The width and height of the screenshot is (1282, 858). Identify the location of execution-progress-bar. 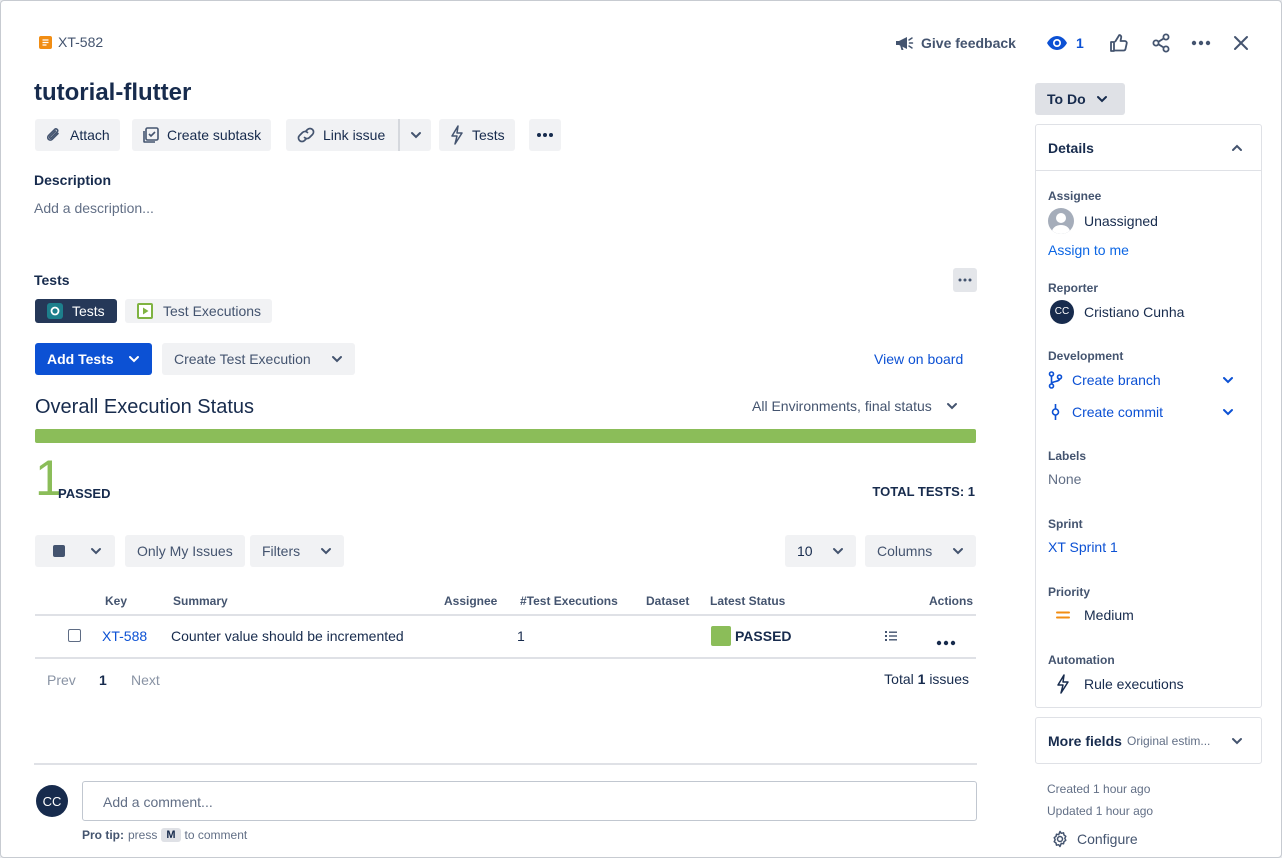
(505, 436).